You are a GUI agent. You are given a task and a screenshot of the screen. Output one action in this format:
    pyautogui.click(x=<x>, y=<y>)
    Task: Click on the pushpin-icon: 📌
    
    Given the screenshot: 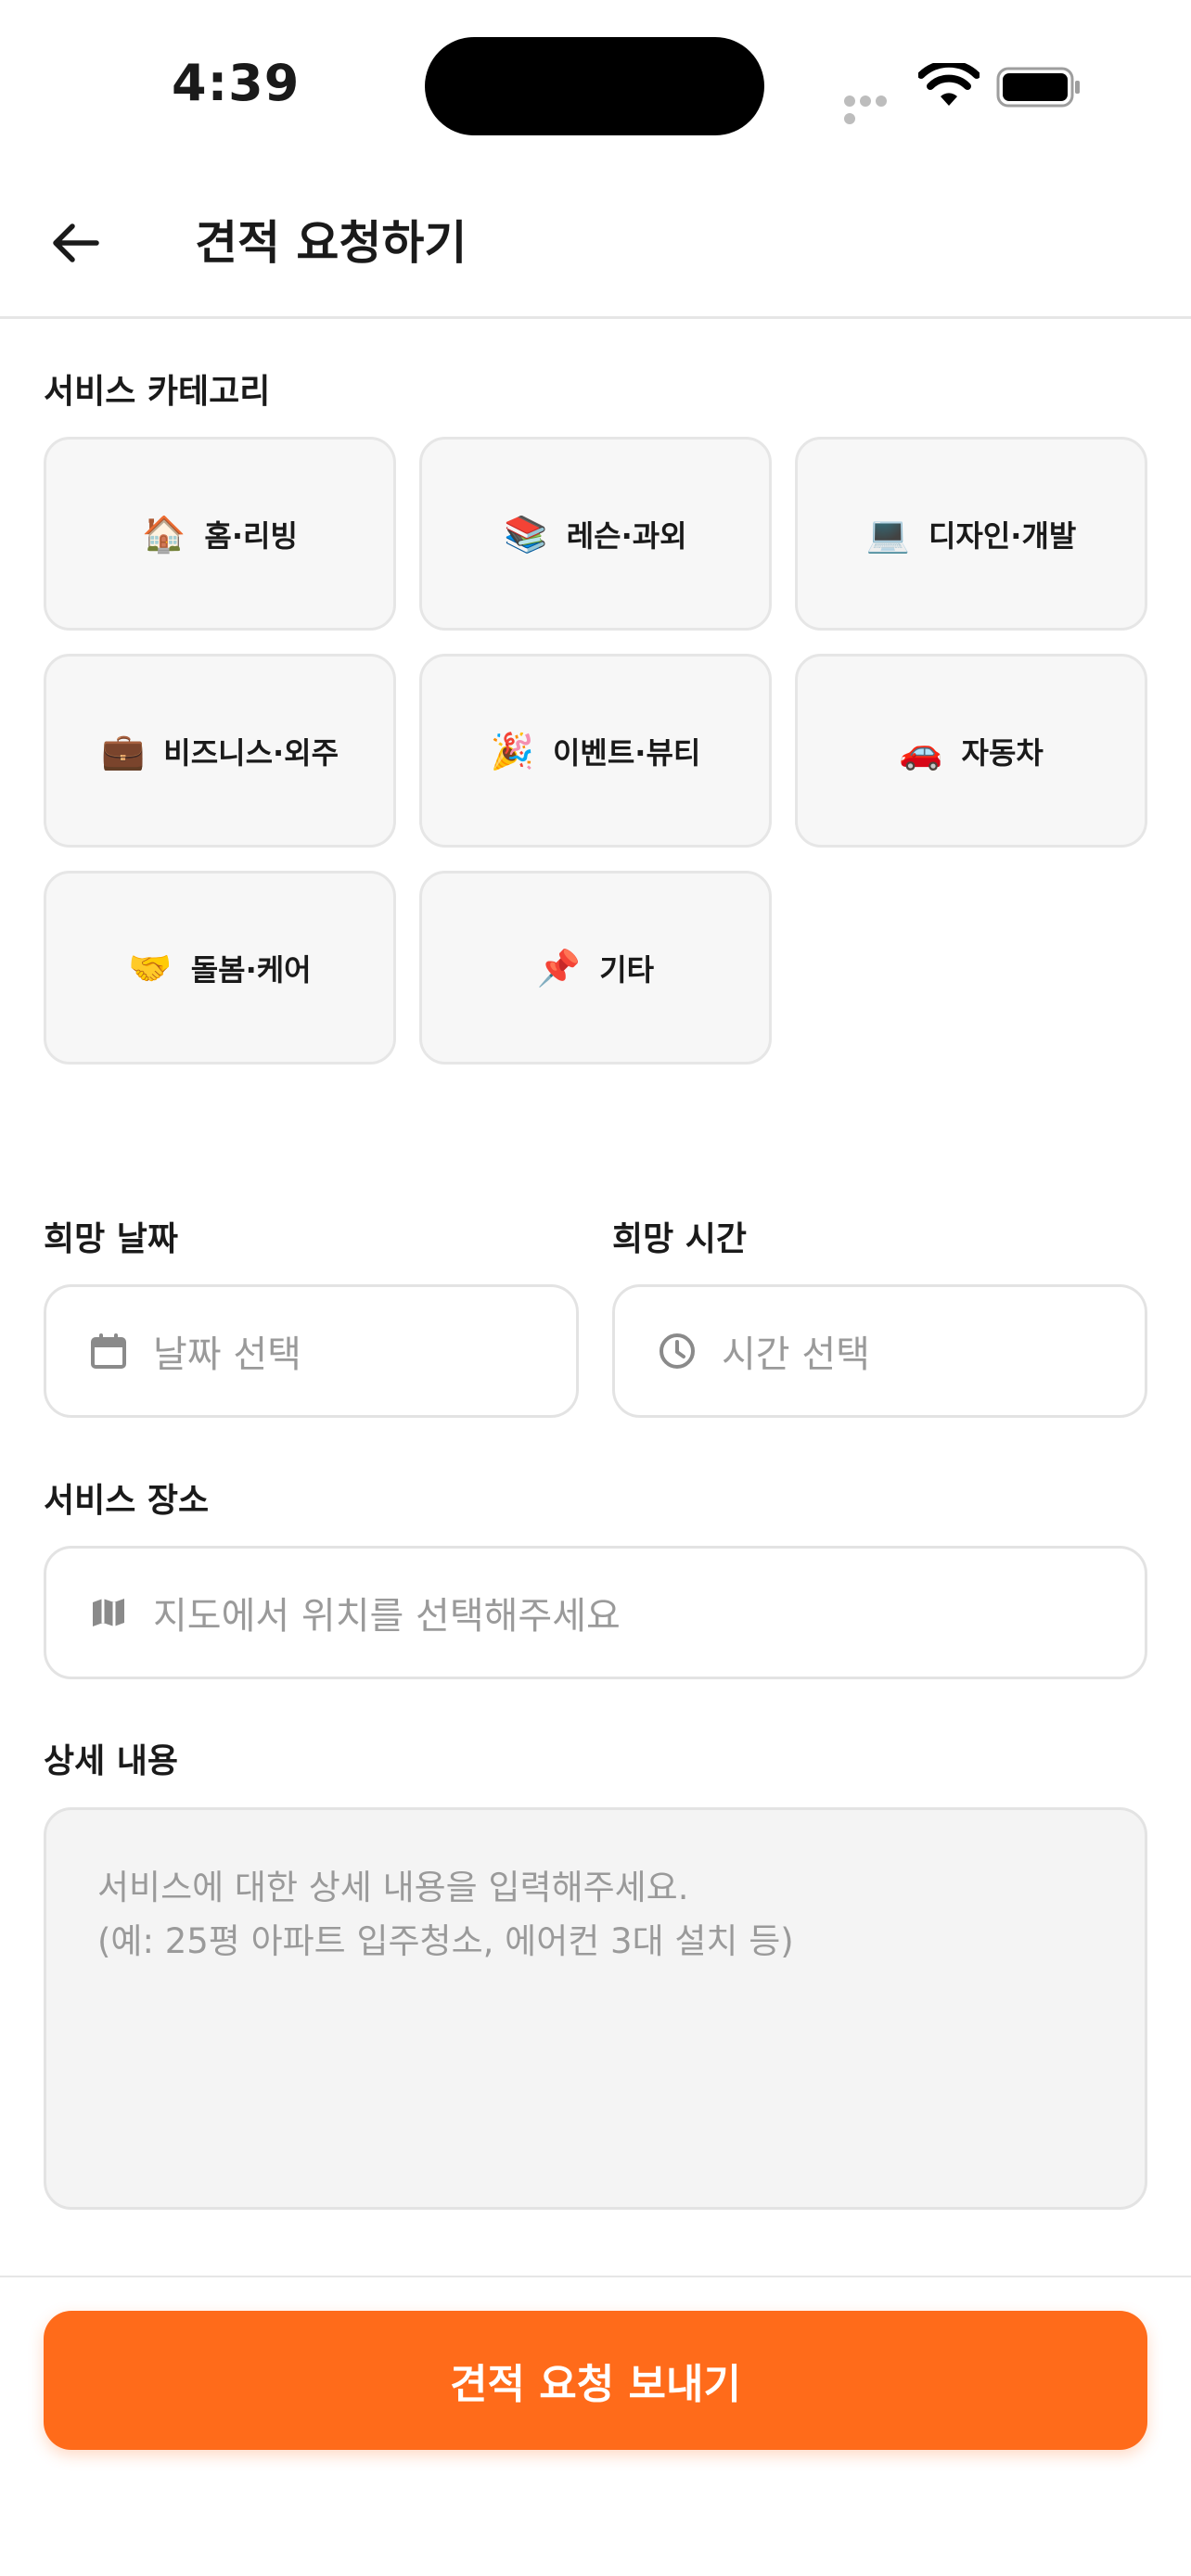 What is the action you would take?
    pyautogui.click(x=559, y=968)
    